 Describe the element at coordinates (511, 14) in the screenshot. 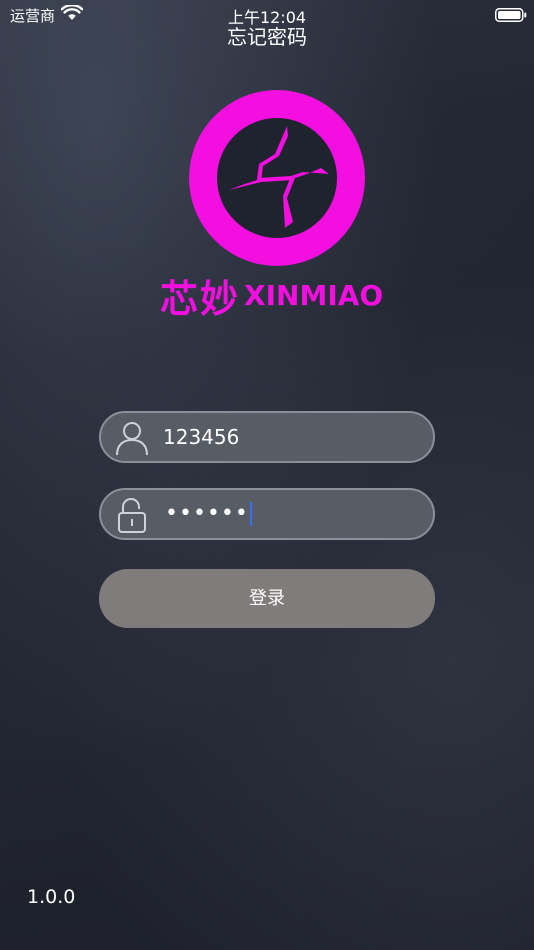

I see `battery-icon` at that location.